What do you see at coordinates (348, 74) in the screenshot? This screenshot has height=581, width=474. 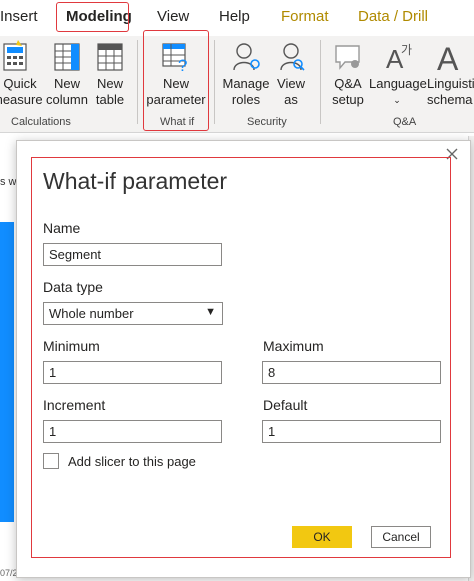 I see `qa-setup-button: Q&A setup` at bounding box center [348, 74].